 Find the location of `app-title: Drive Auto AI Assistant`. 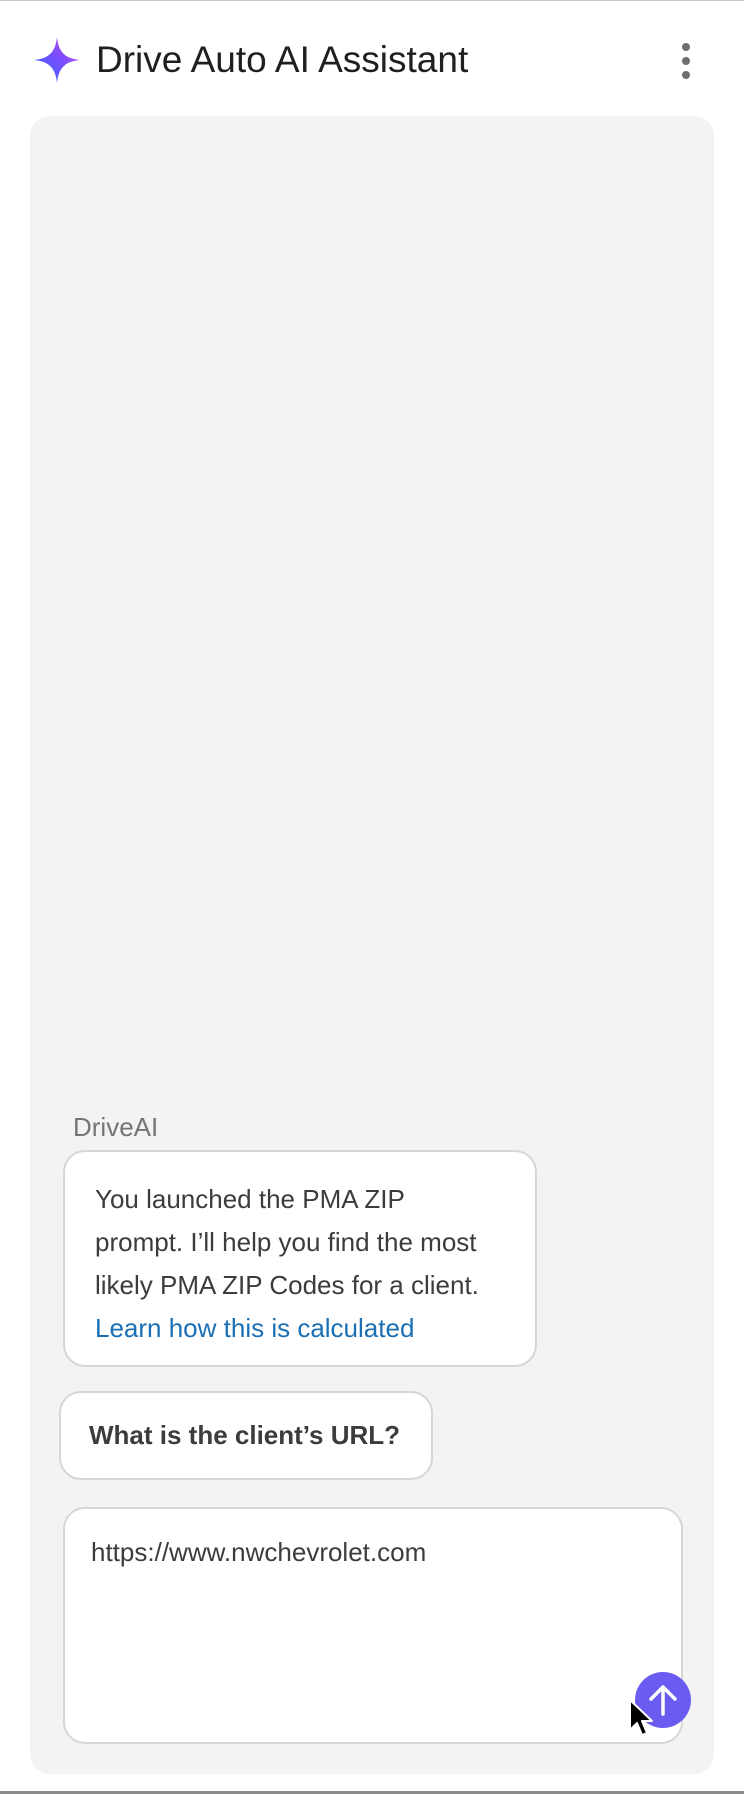

app-title: Drive Auto AI Assistant is located at coordinates (282, 59).